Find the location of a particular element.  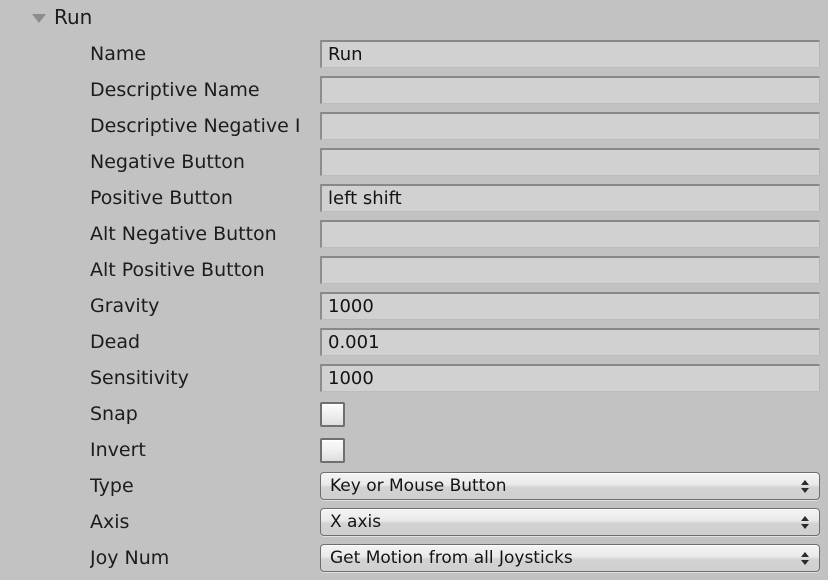

property-label: Dead is located at coordinates (115, 342).